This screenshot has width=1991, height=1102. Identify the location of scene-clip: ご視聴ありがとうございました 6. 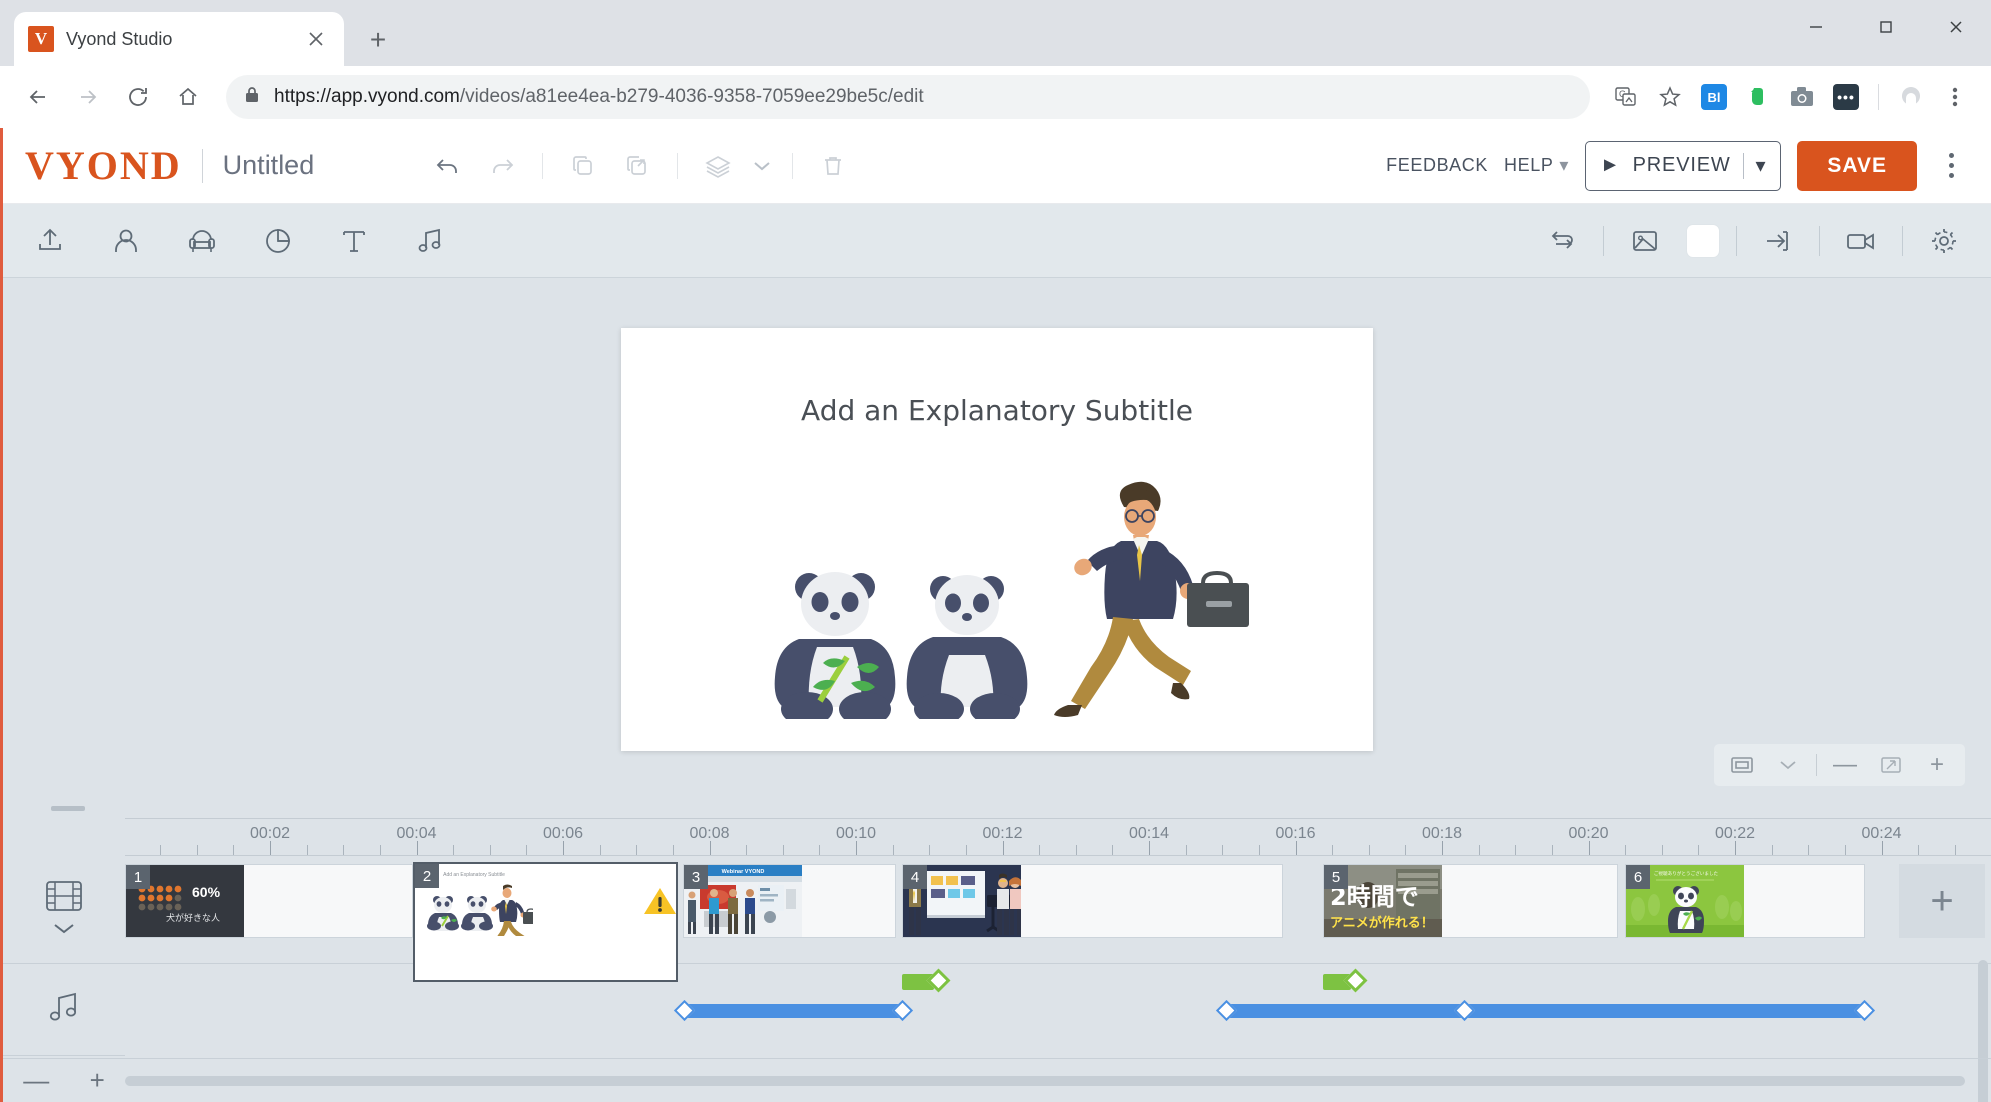
(1745, 901).